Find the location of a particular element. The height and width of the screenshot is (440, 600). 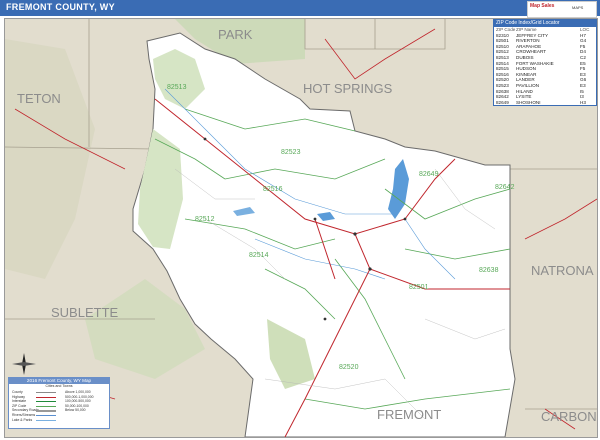

zip-label: 82501 is located at coordinates (419, 287).